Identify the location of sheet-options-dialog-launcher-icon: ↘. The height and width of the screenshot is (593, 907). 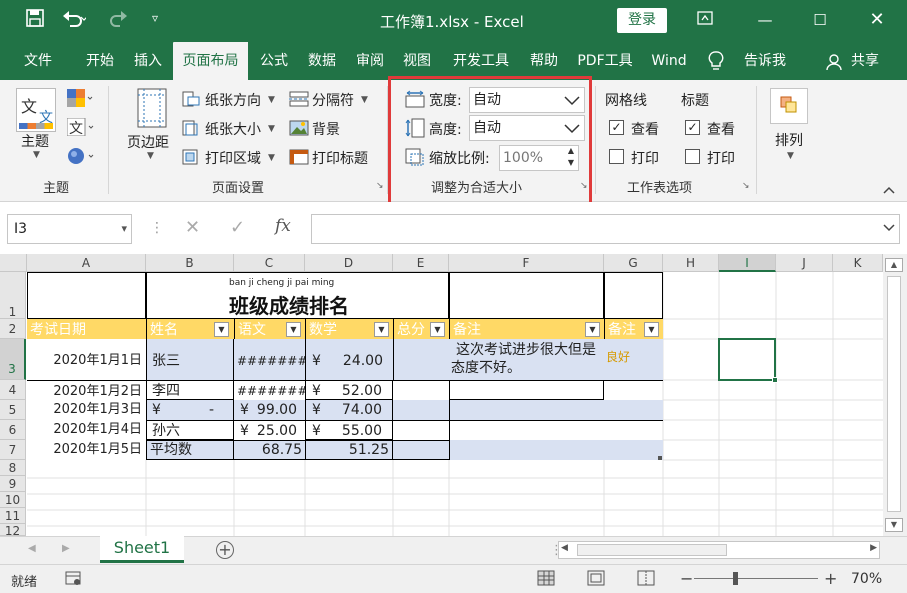
(747, 186).